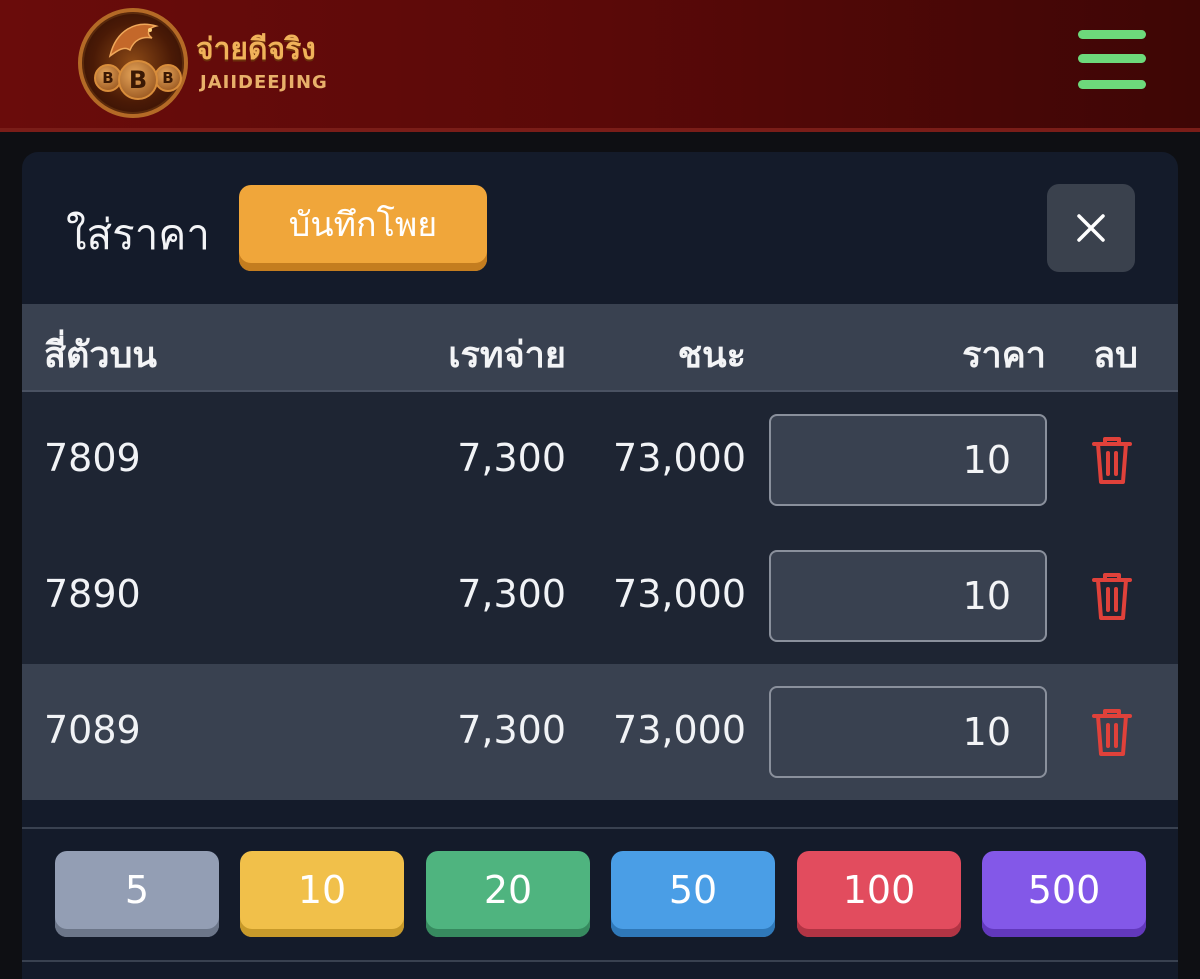 The height and width of the screenshot is (979, 1200). What do you see at coordinates (101, 355) in the screenshot?
I see `column-number: สี่ตัวบน` at bounding box center [101, 355].